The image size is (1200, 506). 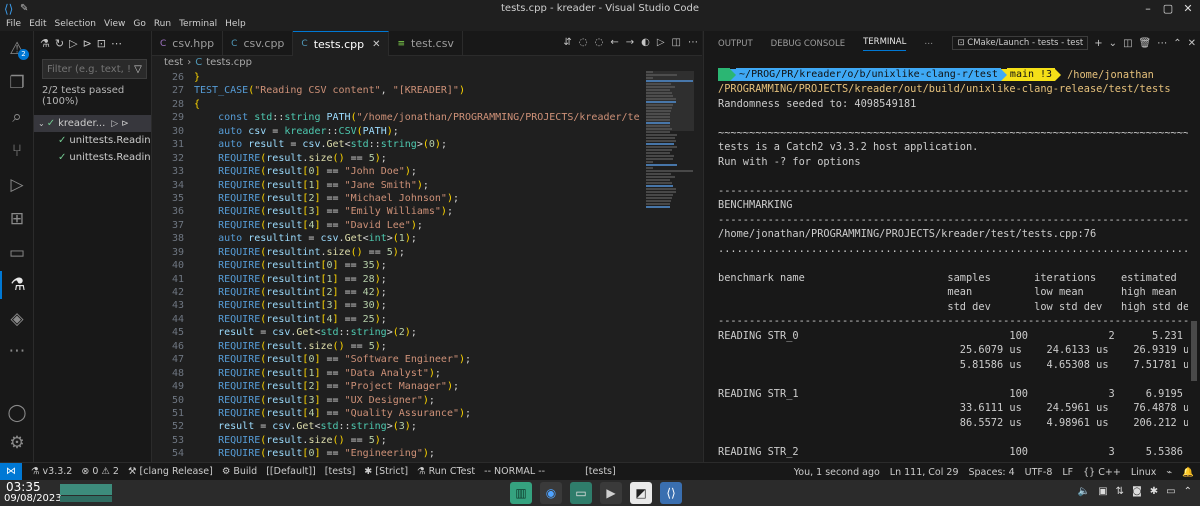 What do you see at coordinates (59, 43) in the screenshot?
I see `refresh-icon: ↻` at bounding box center [59, 43].